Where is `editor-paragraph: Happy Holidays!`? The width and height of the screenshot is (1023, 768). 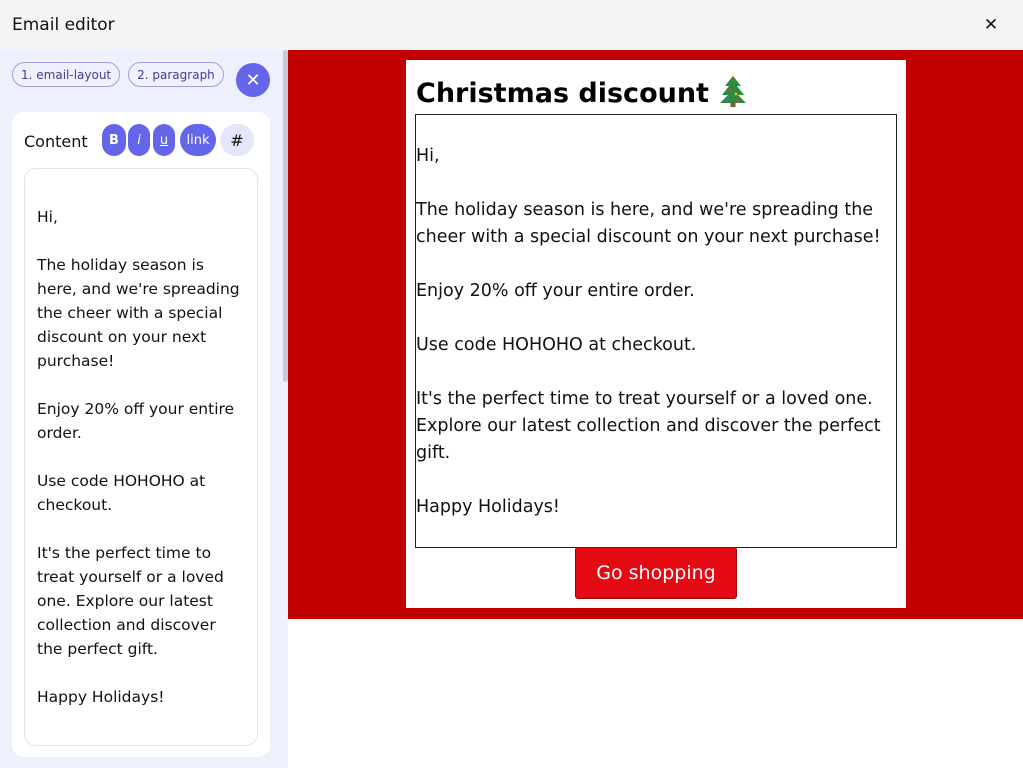 editor-paragraph: Happy Holidays! is located at coordinates (101, 697).